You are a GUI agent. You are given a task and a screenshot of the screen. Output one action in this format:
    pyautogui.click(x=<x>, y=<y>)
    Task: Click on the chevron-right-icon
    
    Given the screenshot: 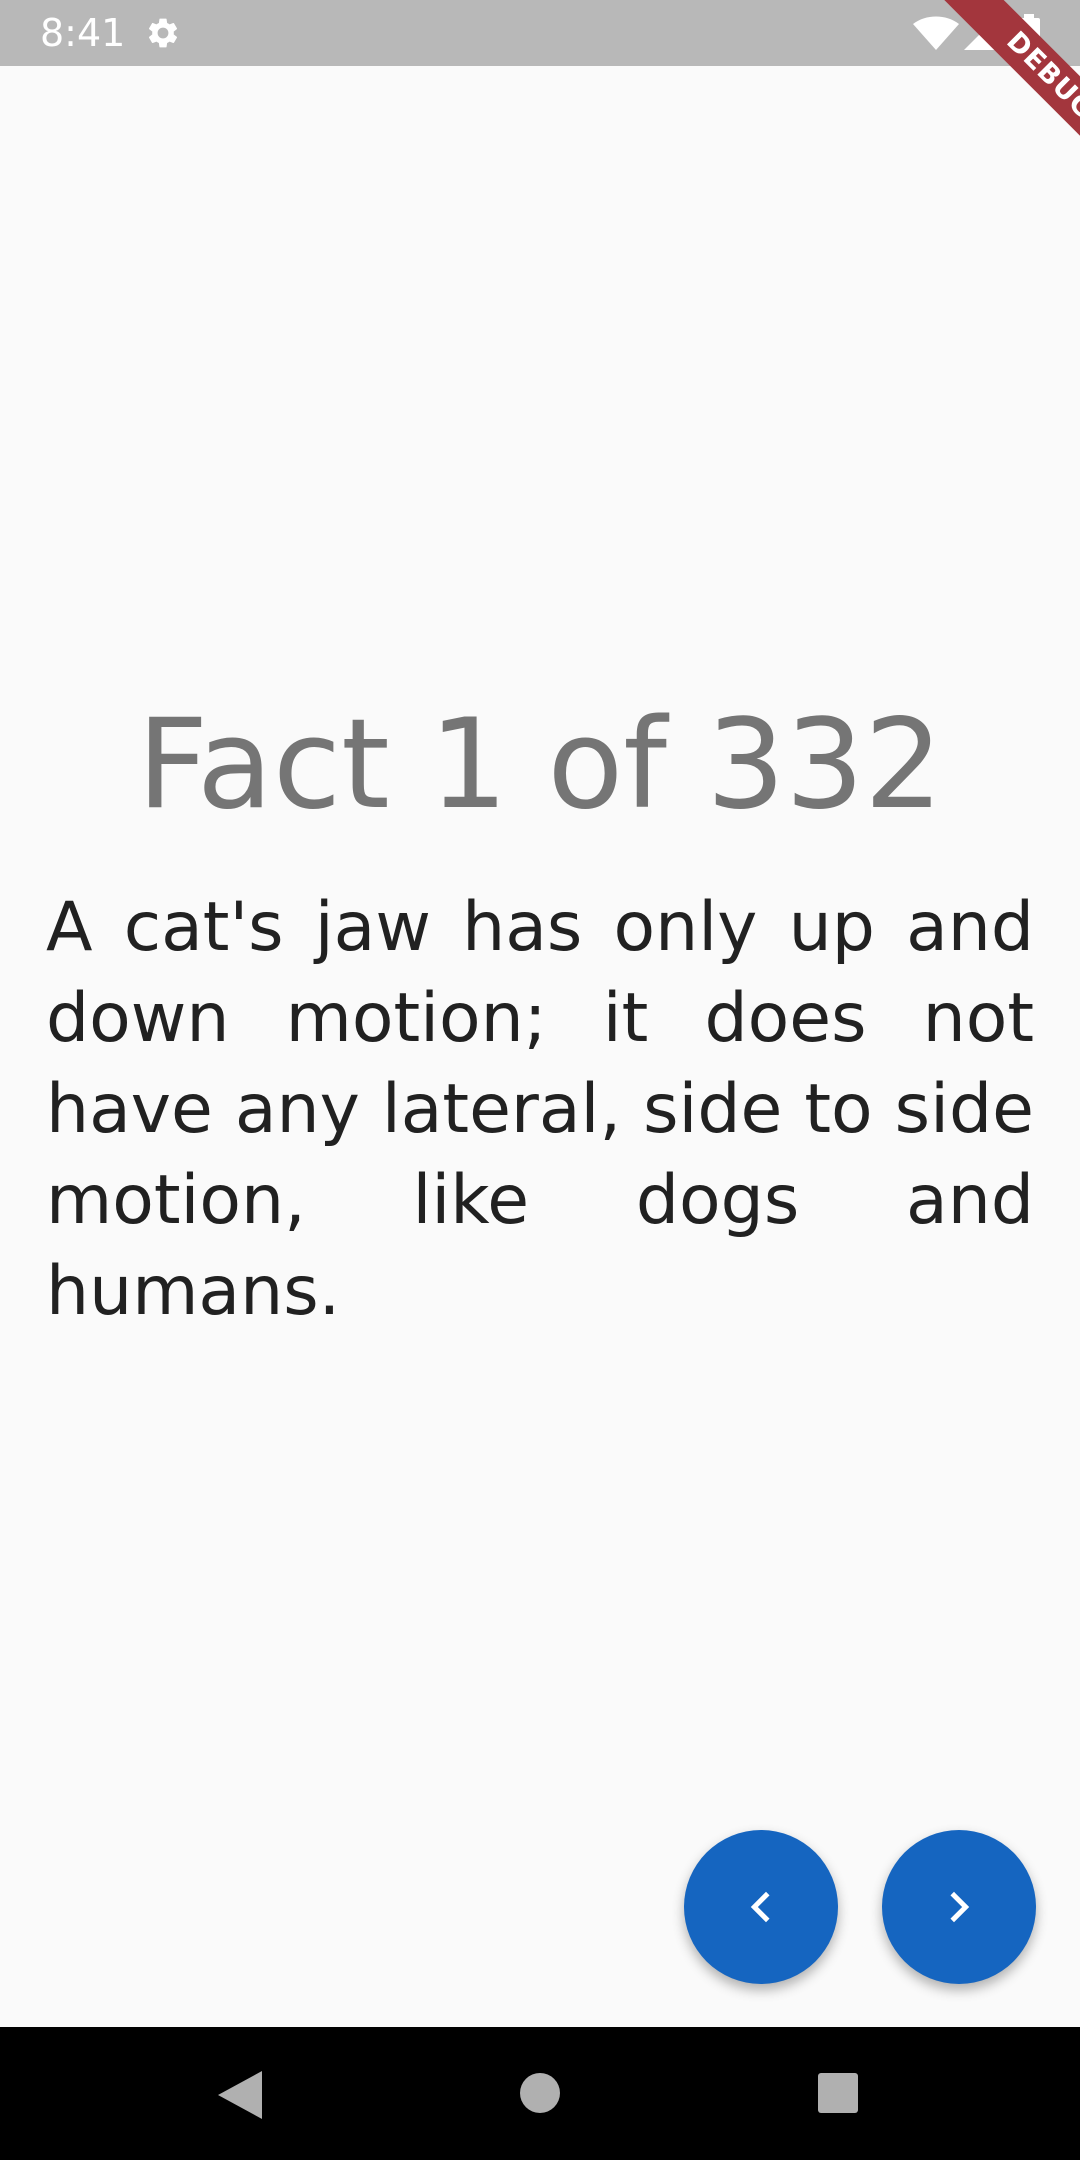 What is the action you would take?
    pyautogui.click(x=960, y=1907)
    